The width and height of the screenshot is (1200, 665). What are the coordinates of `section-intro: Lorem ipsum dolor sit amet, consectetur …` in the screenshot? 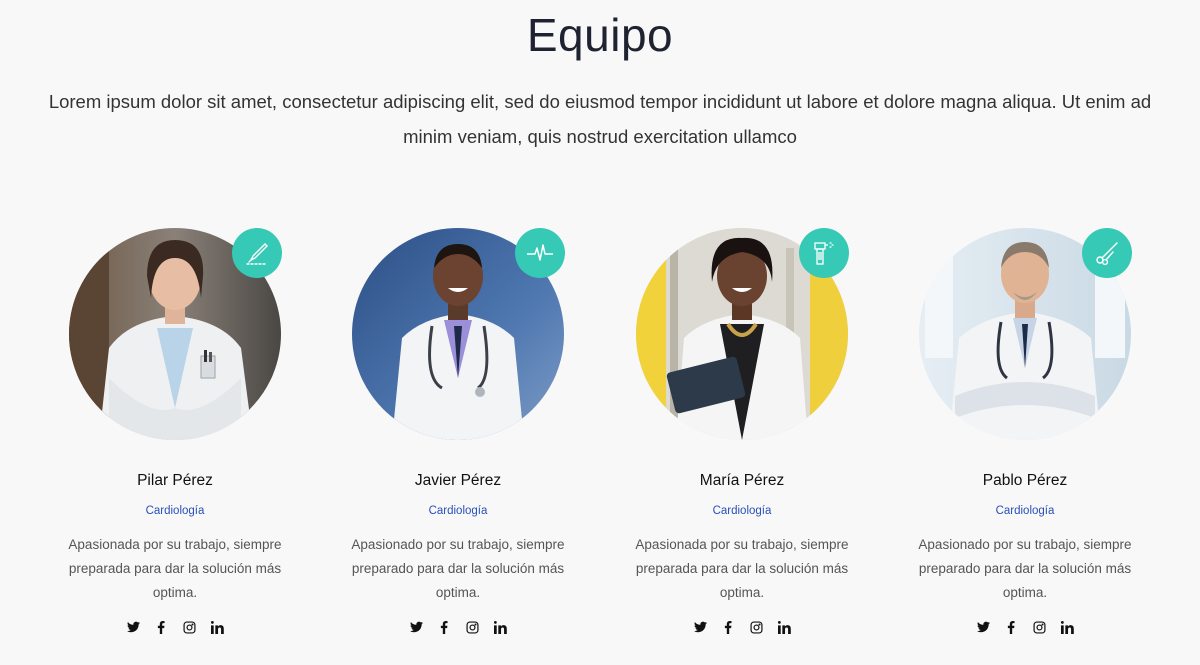 It's located at (600, 119).